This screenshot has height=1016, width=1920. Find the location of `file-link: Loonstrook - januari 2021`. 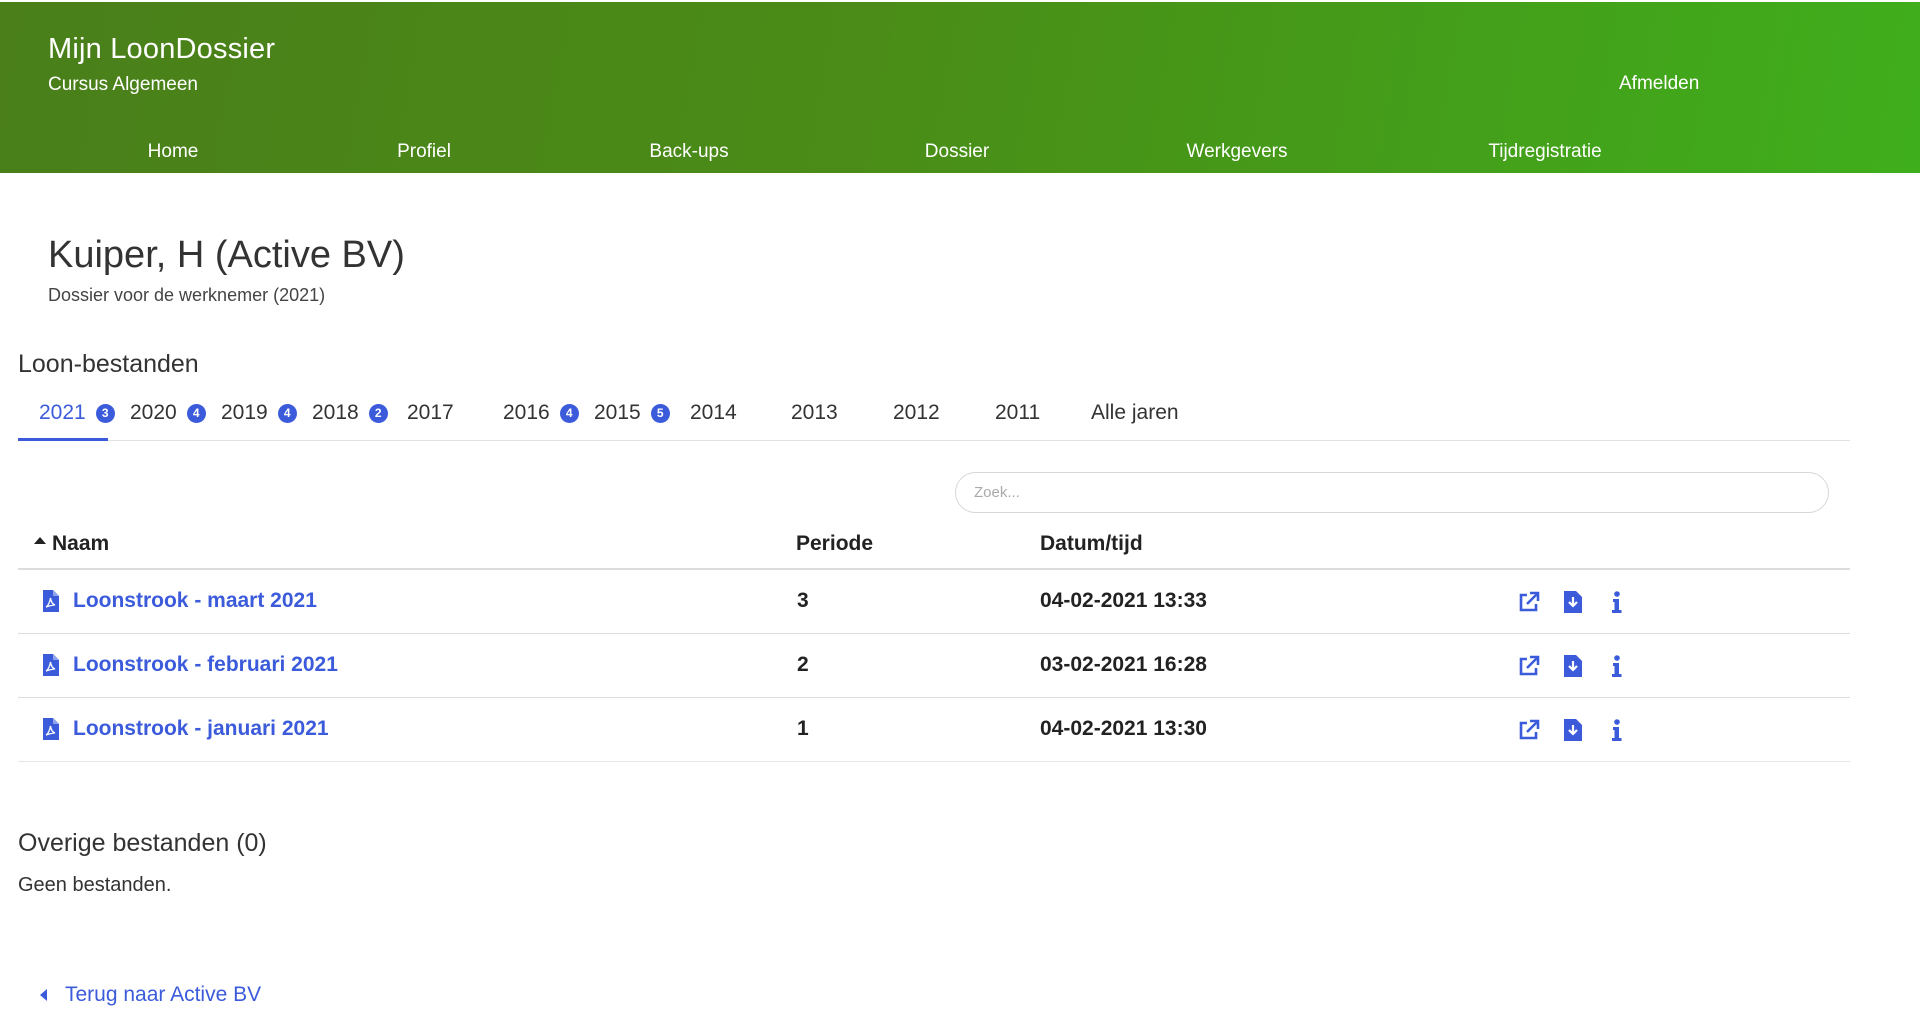

file-link: Loonstrook - januari 2021 is located at coordinates (185, 729).